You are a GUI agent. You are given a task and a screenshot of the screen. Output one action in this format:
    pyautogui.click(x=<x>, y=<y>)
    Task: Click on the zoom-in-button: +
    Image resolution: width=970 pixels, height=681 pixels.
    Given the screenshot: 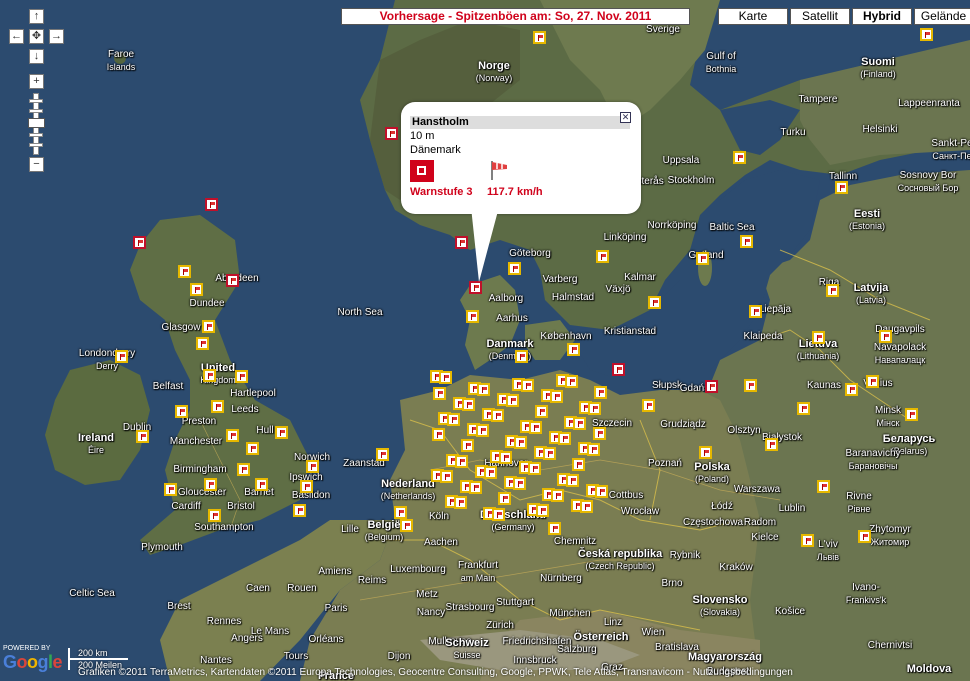 What is the action you would take?
    pyautogui.click(x=36, y=81)
    